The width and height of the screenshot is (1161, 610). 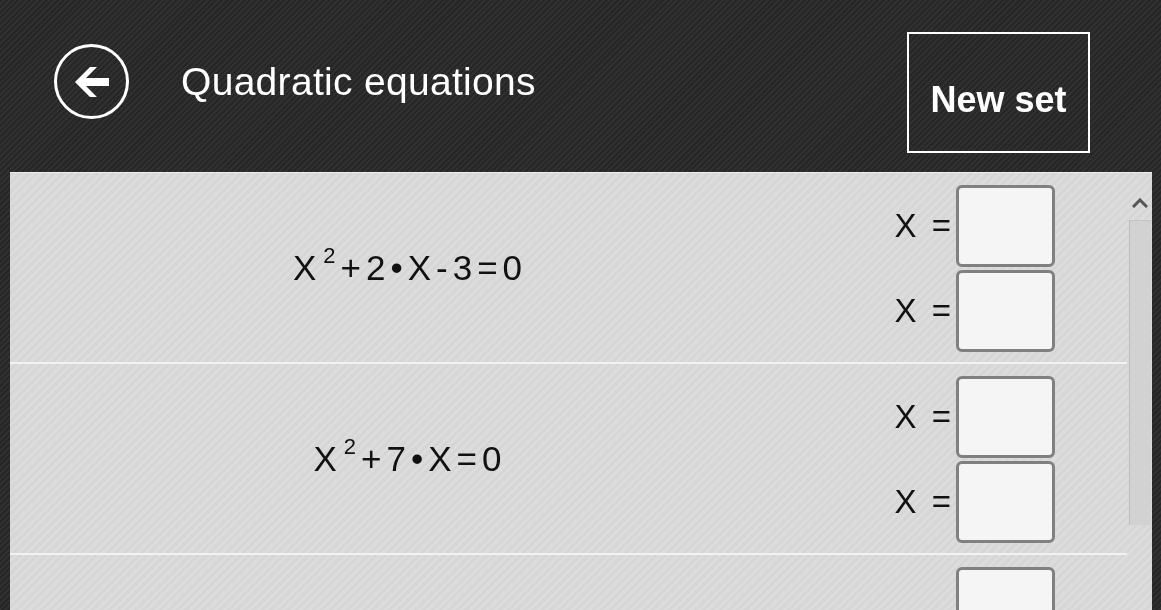 I want to click on equation-text: X$^{2}$+2•X-3=0, so click(x=410, y=267).